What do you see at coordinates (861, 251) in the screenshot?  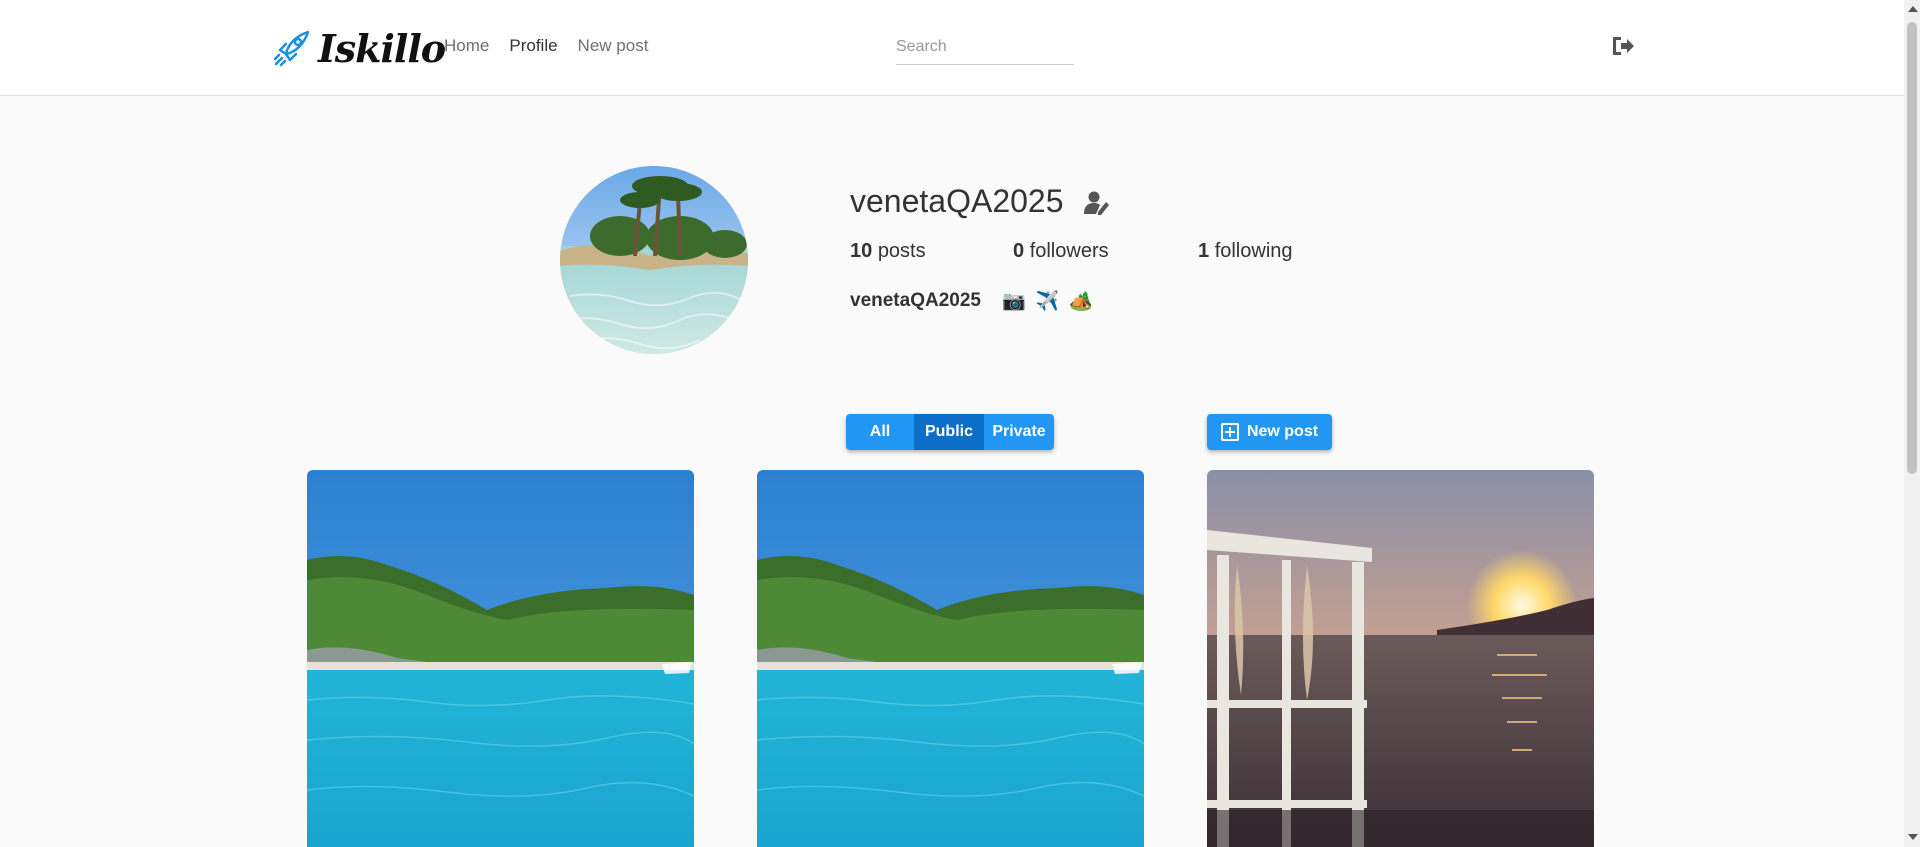 I see `posts-count: 10` at bounding box center [861, 251].